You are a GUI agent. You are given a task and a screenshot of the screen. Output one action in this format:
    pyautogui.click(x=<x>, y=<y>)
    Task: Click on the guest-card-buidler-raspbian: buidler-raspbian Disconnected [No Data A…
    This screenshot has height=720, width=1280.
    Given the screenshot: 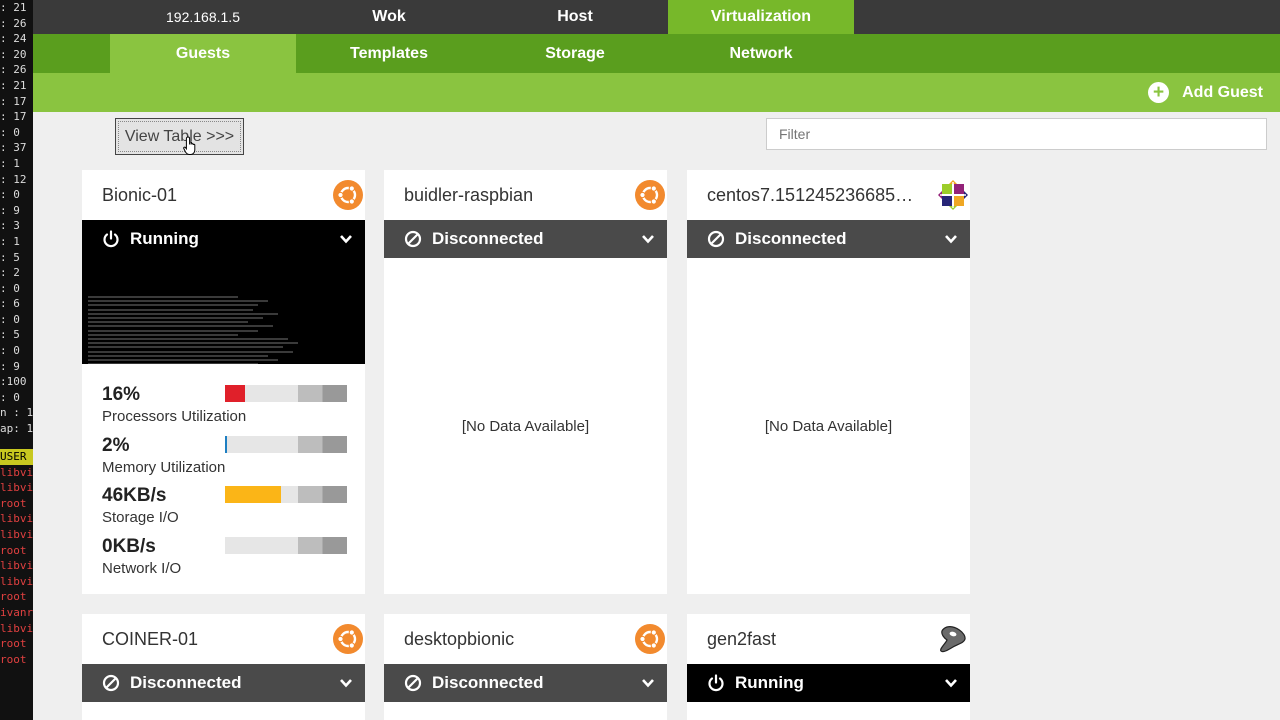 What is the action you would take?
    pyautogui.click(x=525, y=382)
    